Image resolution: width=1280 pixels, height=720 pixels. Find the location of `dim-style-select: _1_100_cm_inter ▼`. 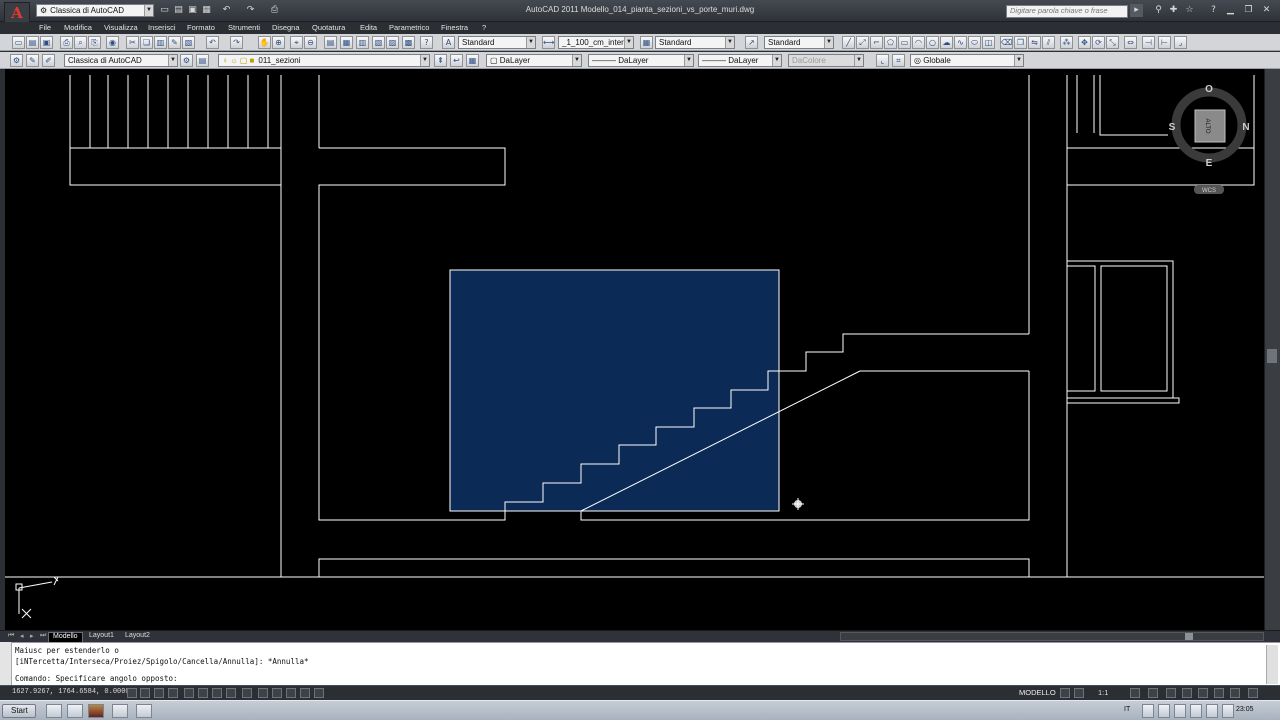

dim-style-select: _1_100_cm_inter ▼ is located at coordinates (596, 42).